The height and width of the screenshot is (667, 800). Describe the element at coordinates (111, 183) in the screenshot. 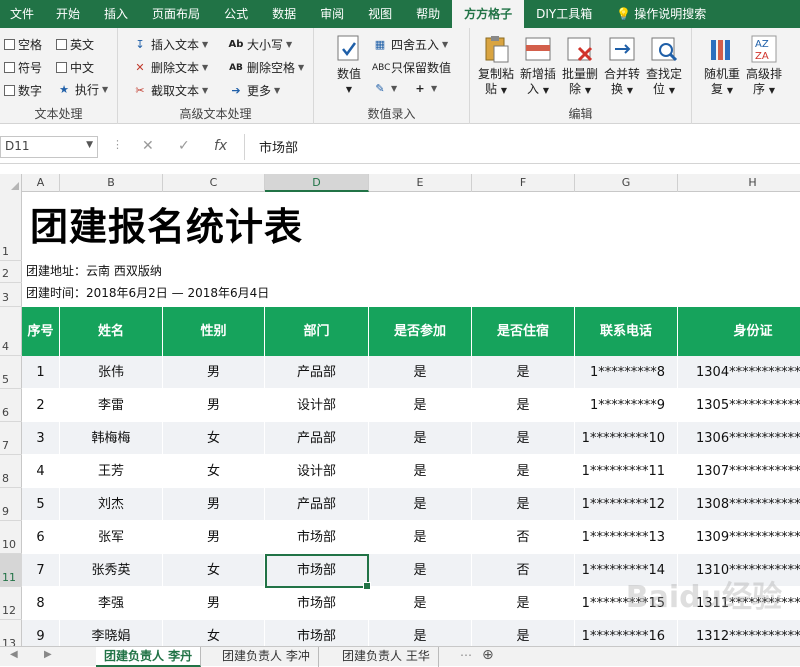

I see `column-header-b: B` at that location.